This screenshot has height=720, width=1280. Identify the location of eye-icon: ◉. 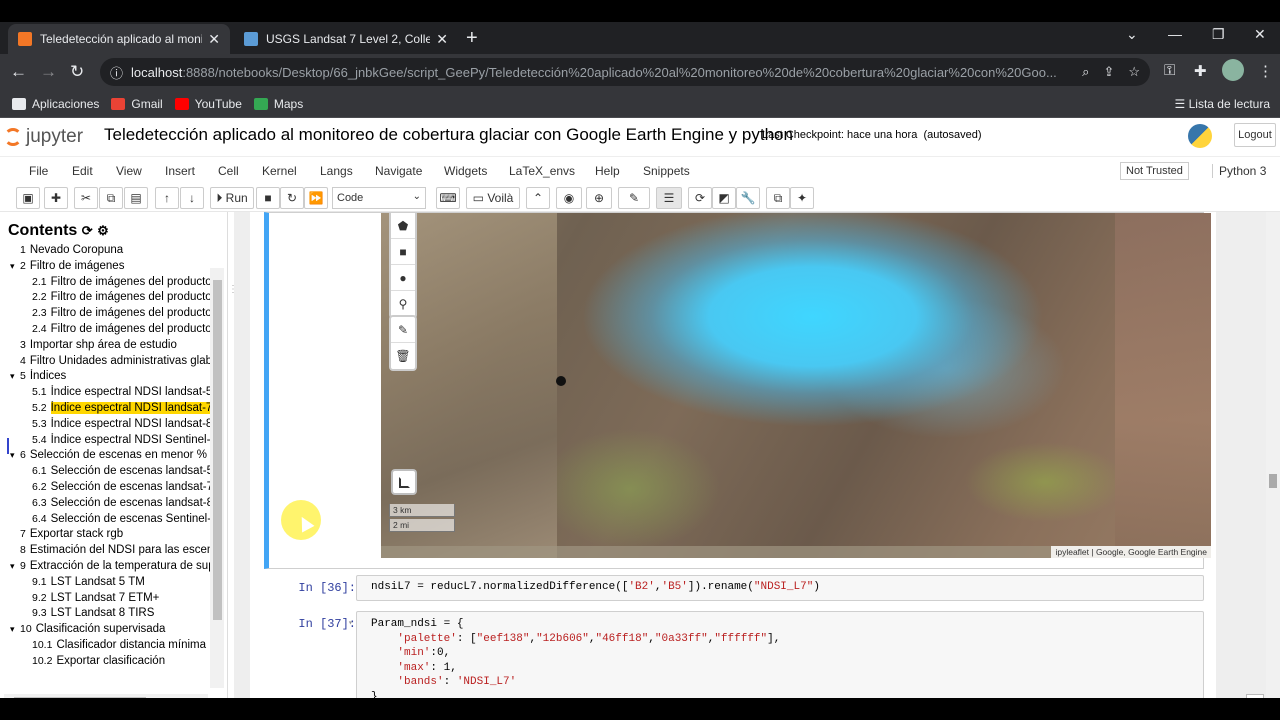
(569, 198).